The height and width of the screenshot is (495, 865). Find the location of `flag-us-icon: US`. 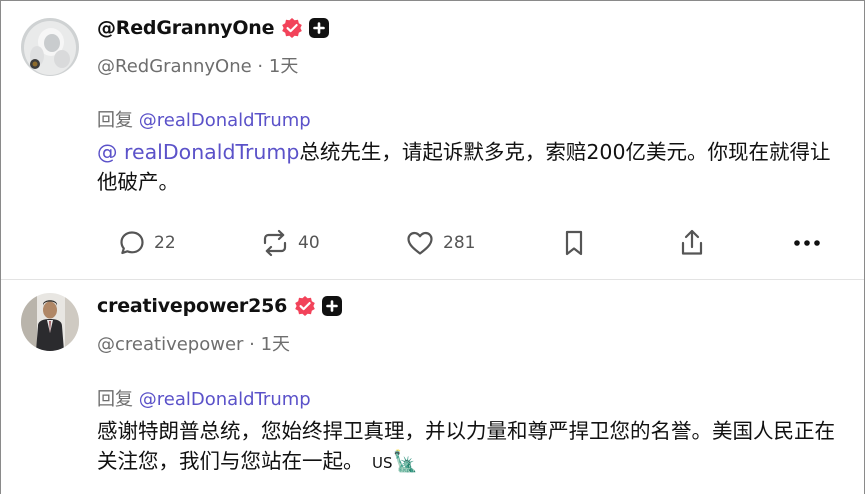

flag-us-icon: US is located at coordinates (382, 463).